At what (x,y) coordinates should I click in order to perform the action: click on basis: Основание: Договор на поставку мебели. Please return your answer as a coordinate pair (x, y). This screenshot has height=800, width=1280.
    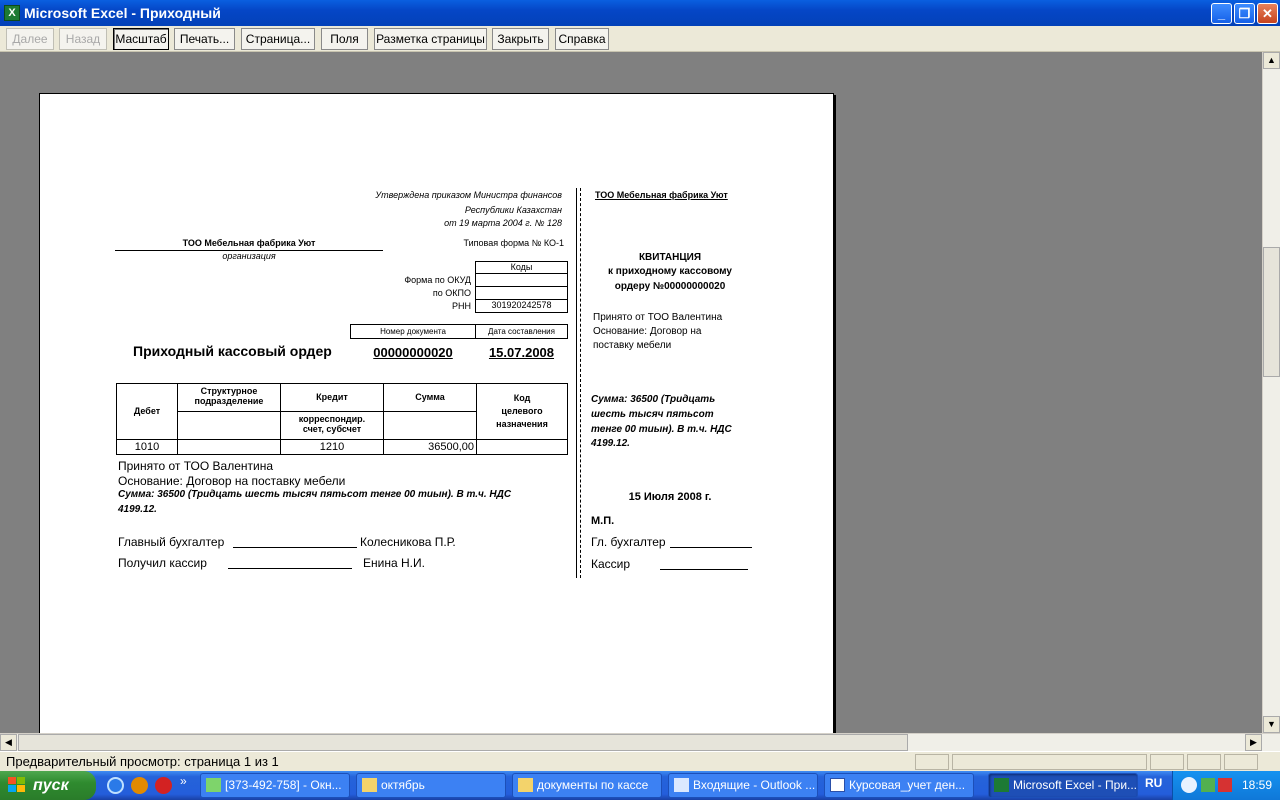
    Looking at the image, I should click on (232, 481).